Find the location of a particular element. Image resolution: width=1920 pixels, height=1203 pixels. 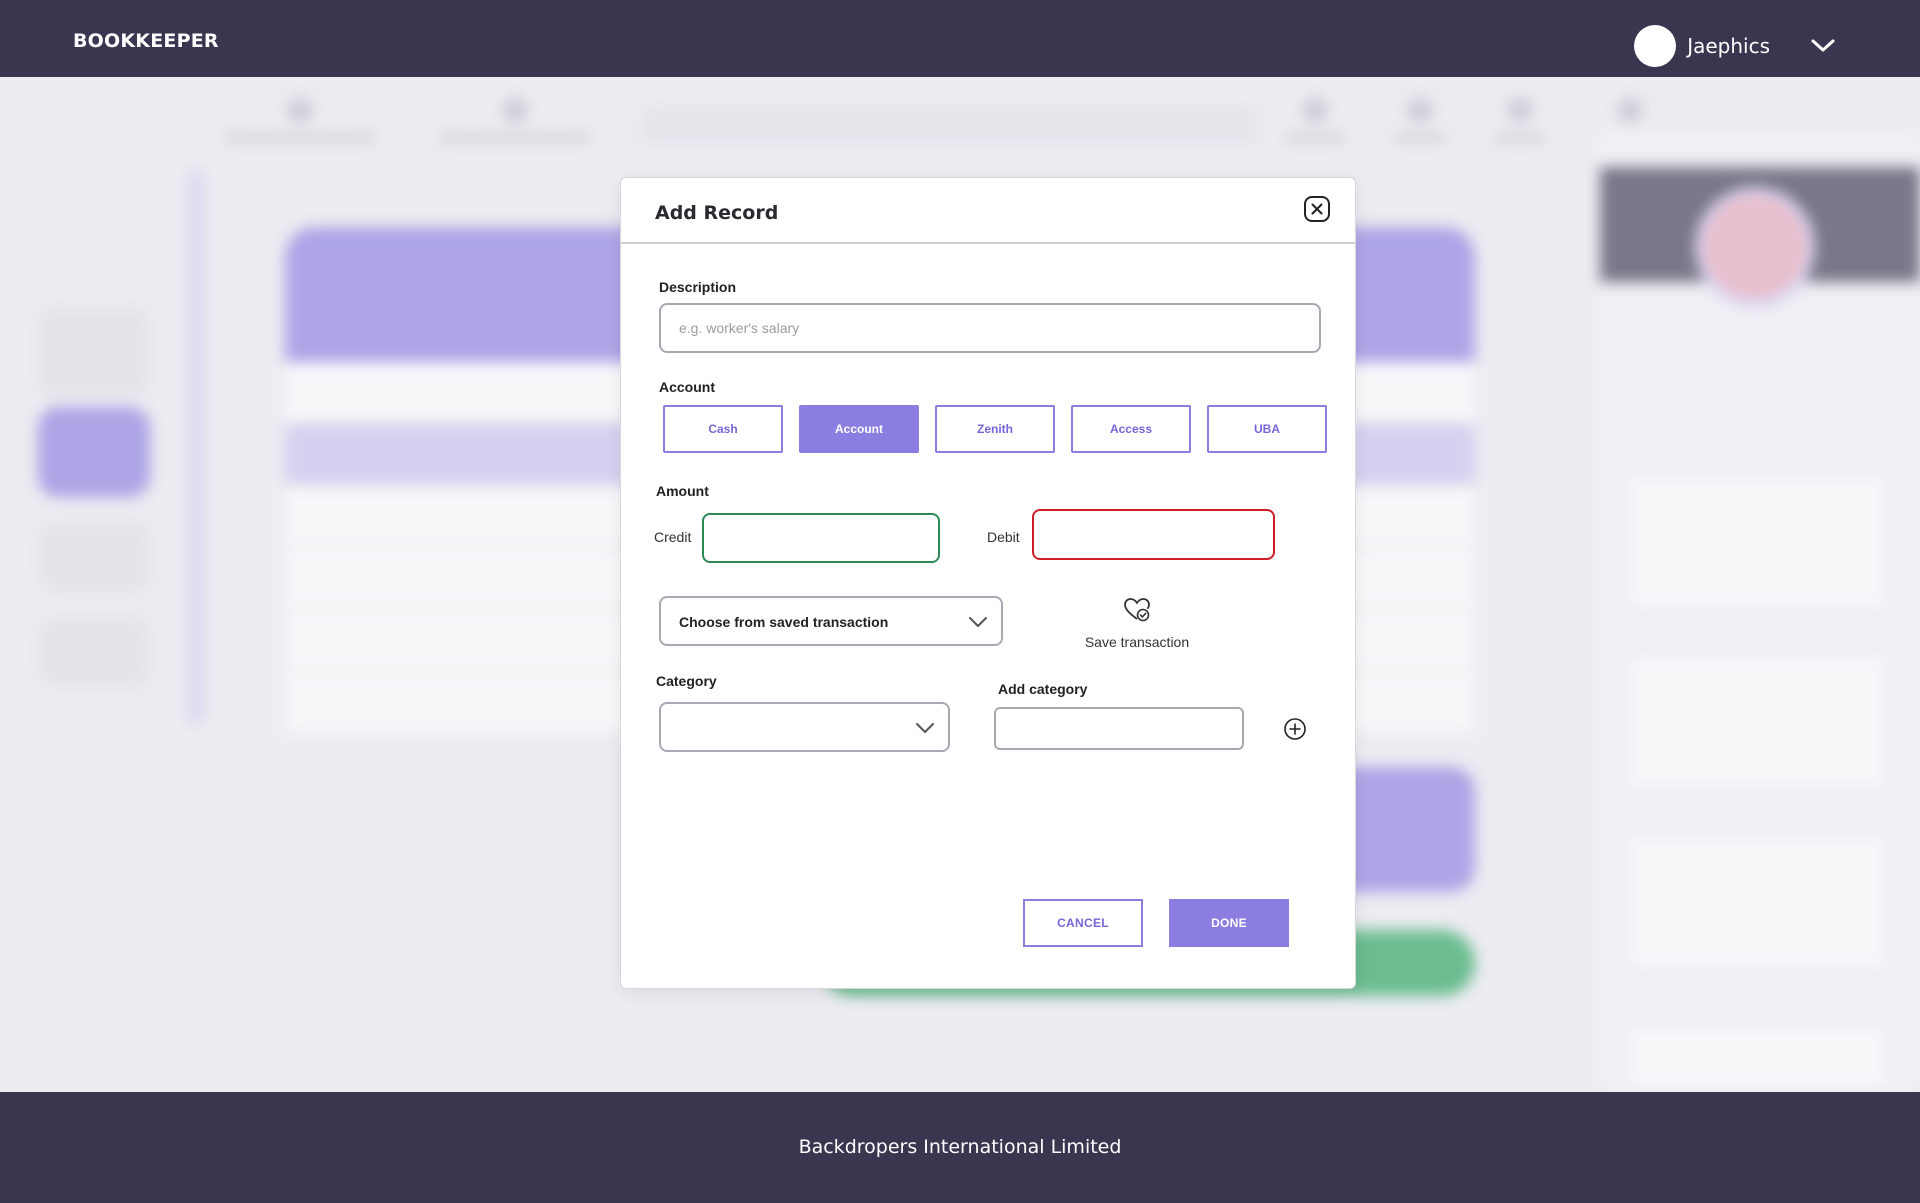

save-transaction-label: Save transaction is located at coordinates (1137, 642).